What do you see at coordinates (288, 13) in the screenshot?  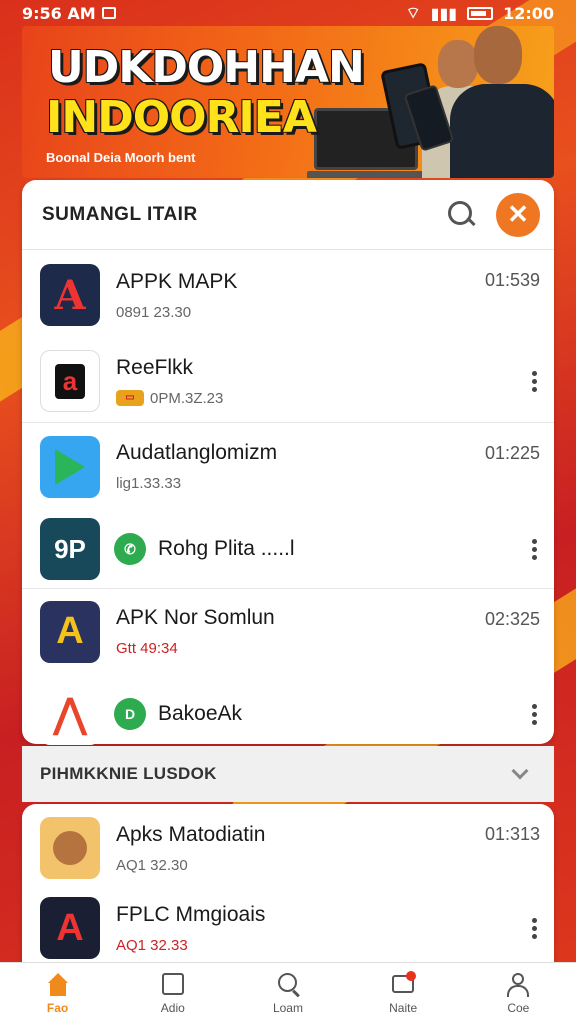 I see `status-bar: 9:56 AM ⌔ ▮▮▮ 12:00` at bounding box center [288, 13].